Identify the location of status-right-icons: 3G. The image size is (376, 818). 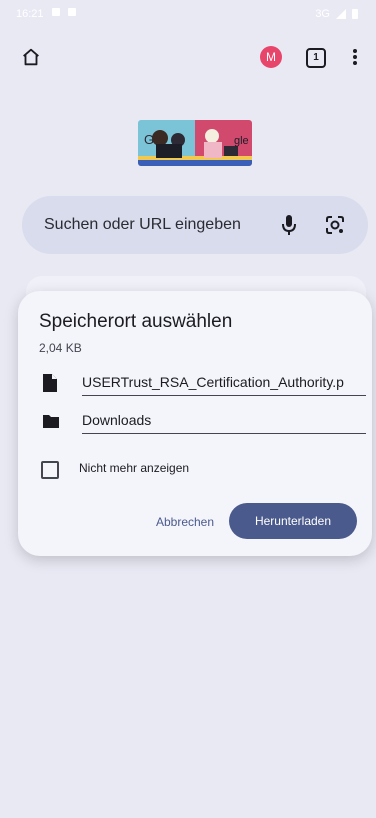
(336, 14).